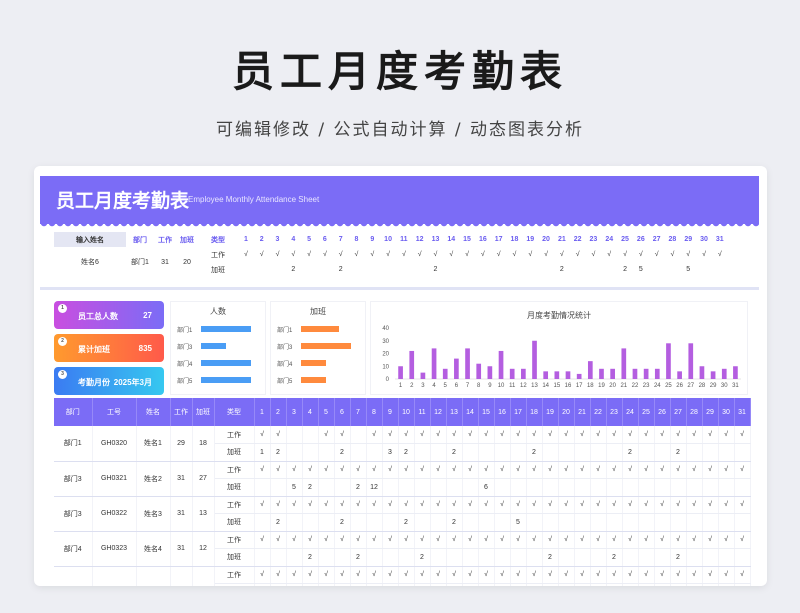  What do you see at coordinates (646, 386) in the screenshot?
I see `x-tick-label: 23` at bounding box center [646, 386].